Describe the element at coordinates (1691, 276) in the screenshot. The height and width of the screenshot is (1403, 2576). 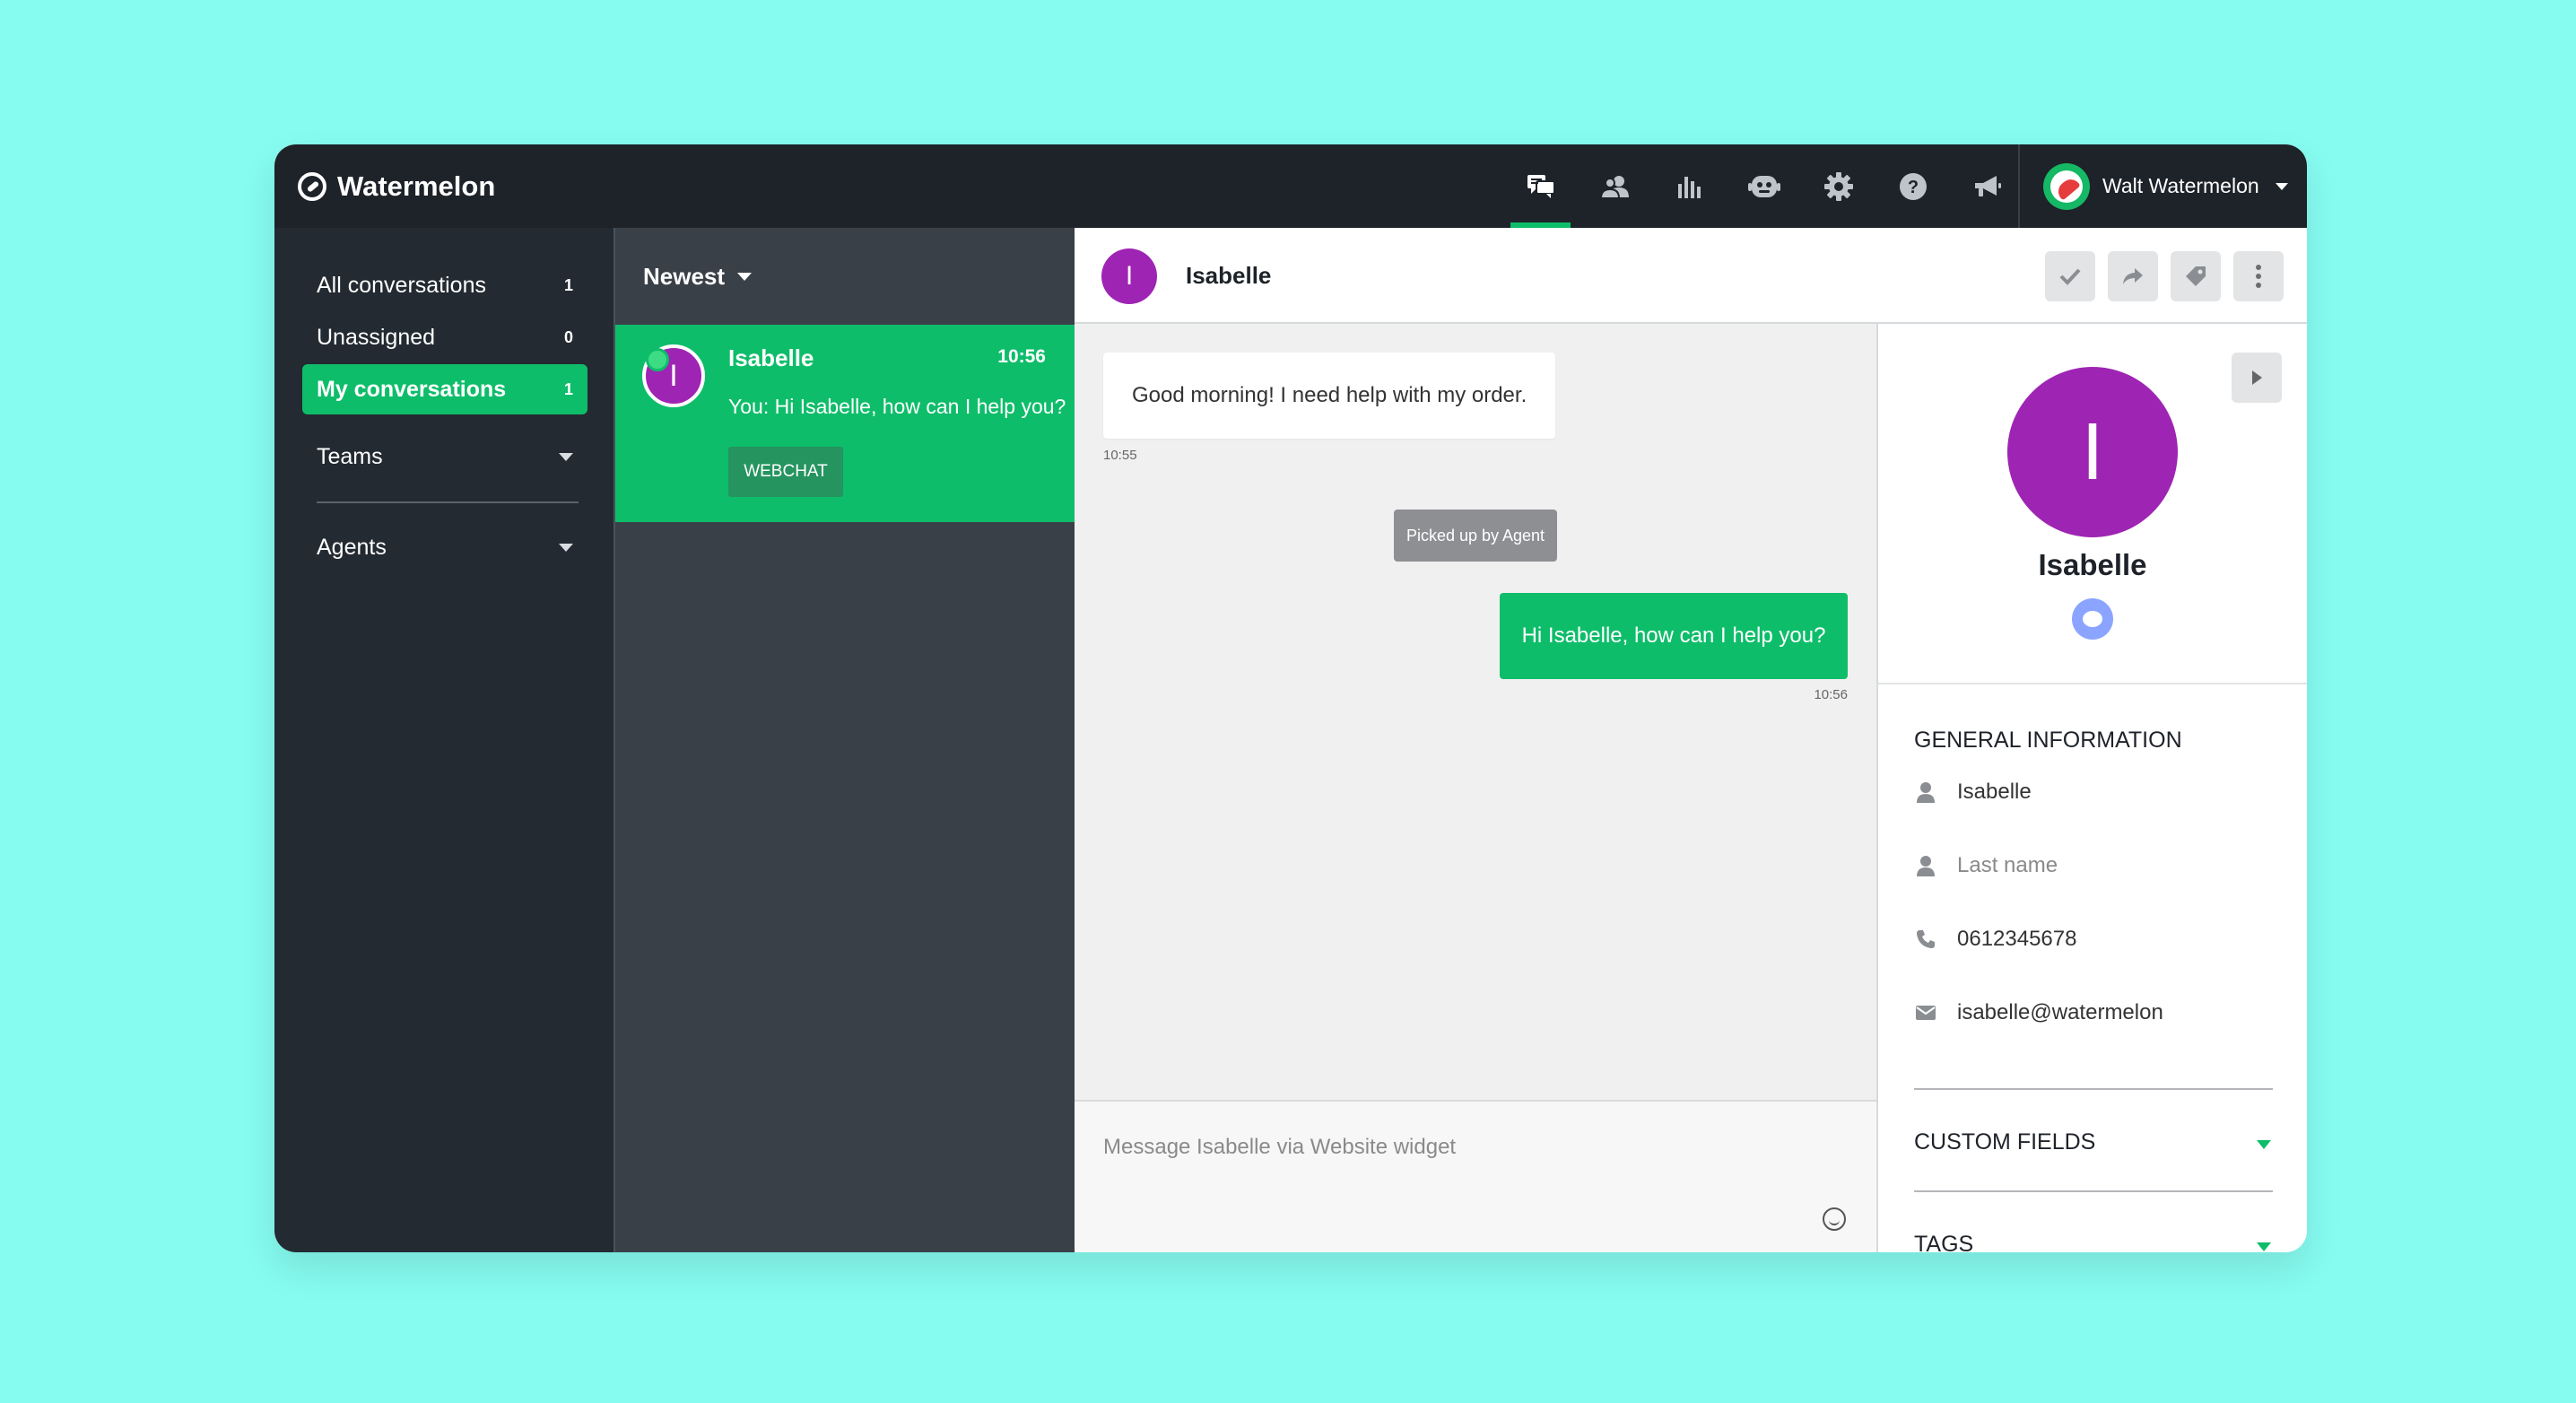
I see `chat-header: I Isabelle` at that location.